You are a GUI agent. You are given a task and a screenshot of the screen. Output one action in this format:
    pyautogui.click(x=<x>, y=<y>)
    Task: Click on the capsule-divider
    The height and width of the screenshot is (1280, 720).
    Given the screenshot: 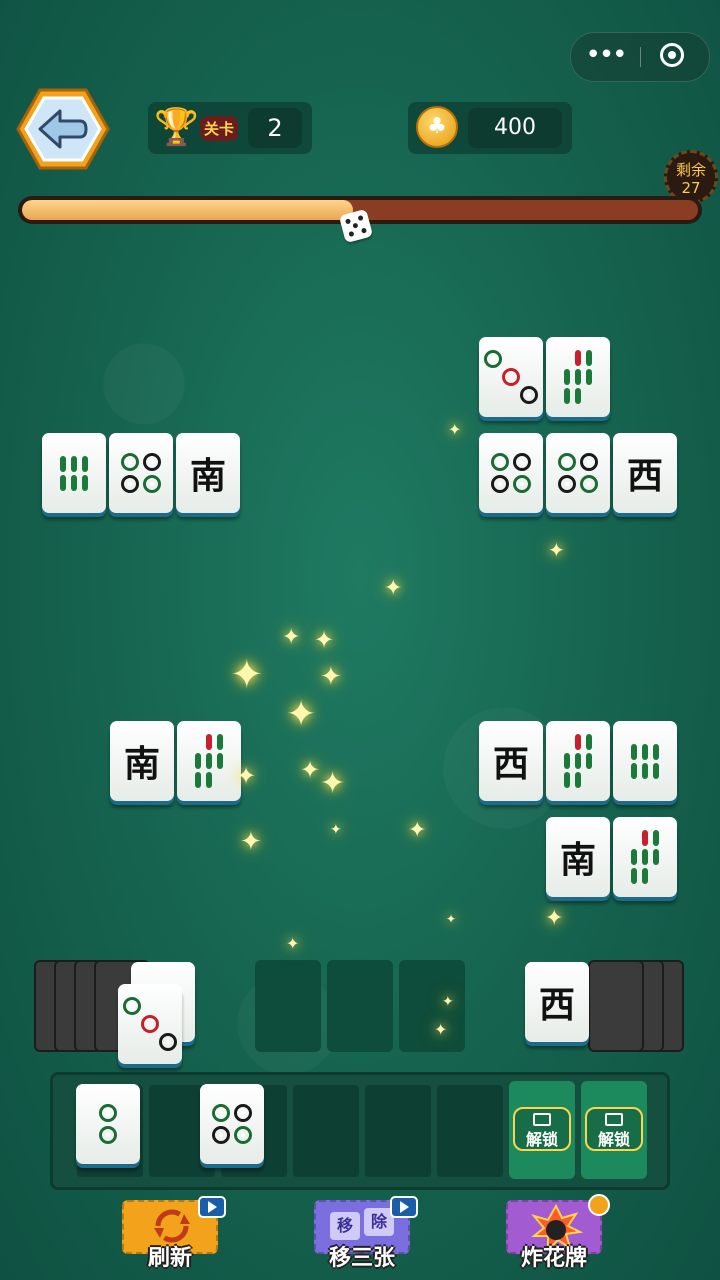 What is the action you would take?
    pyautogui.click(x=640, y=57)
    